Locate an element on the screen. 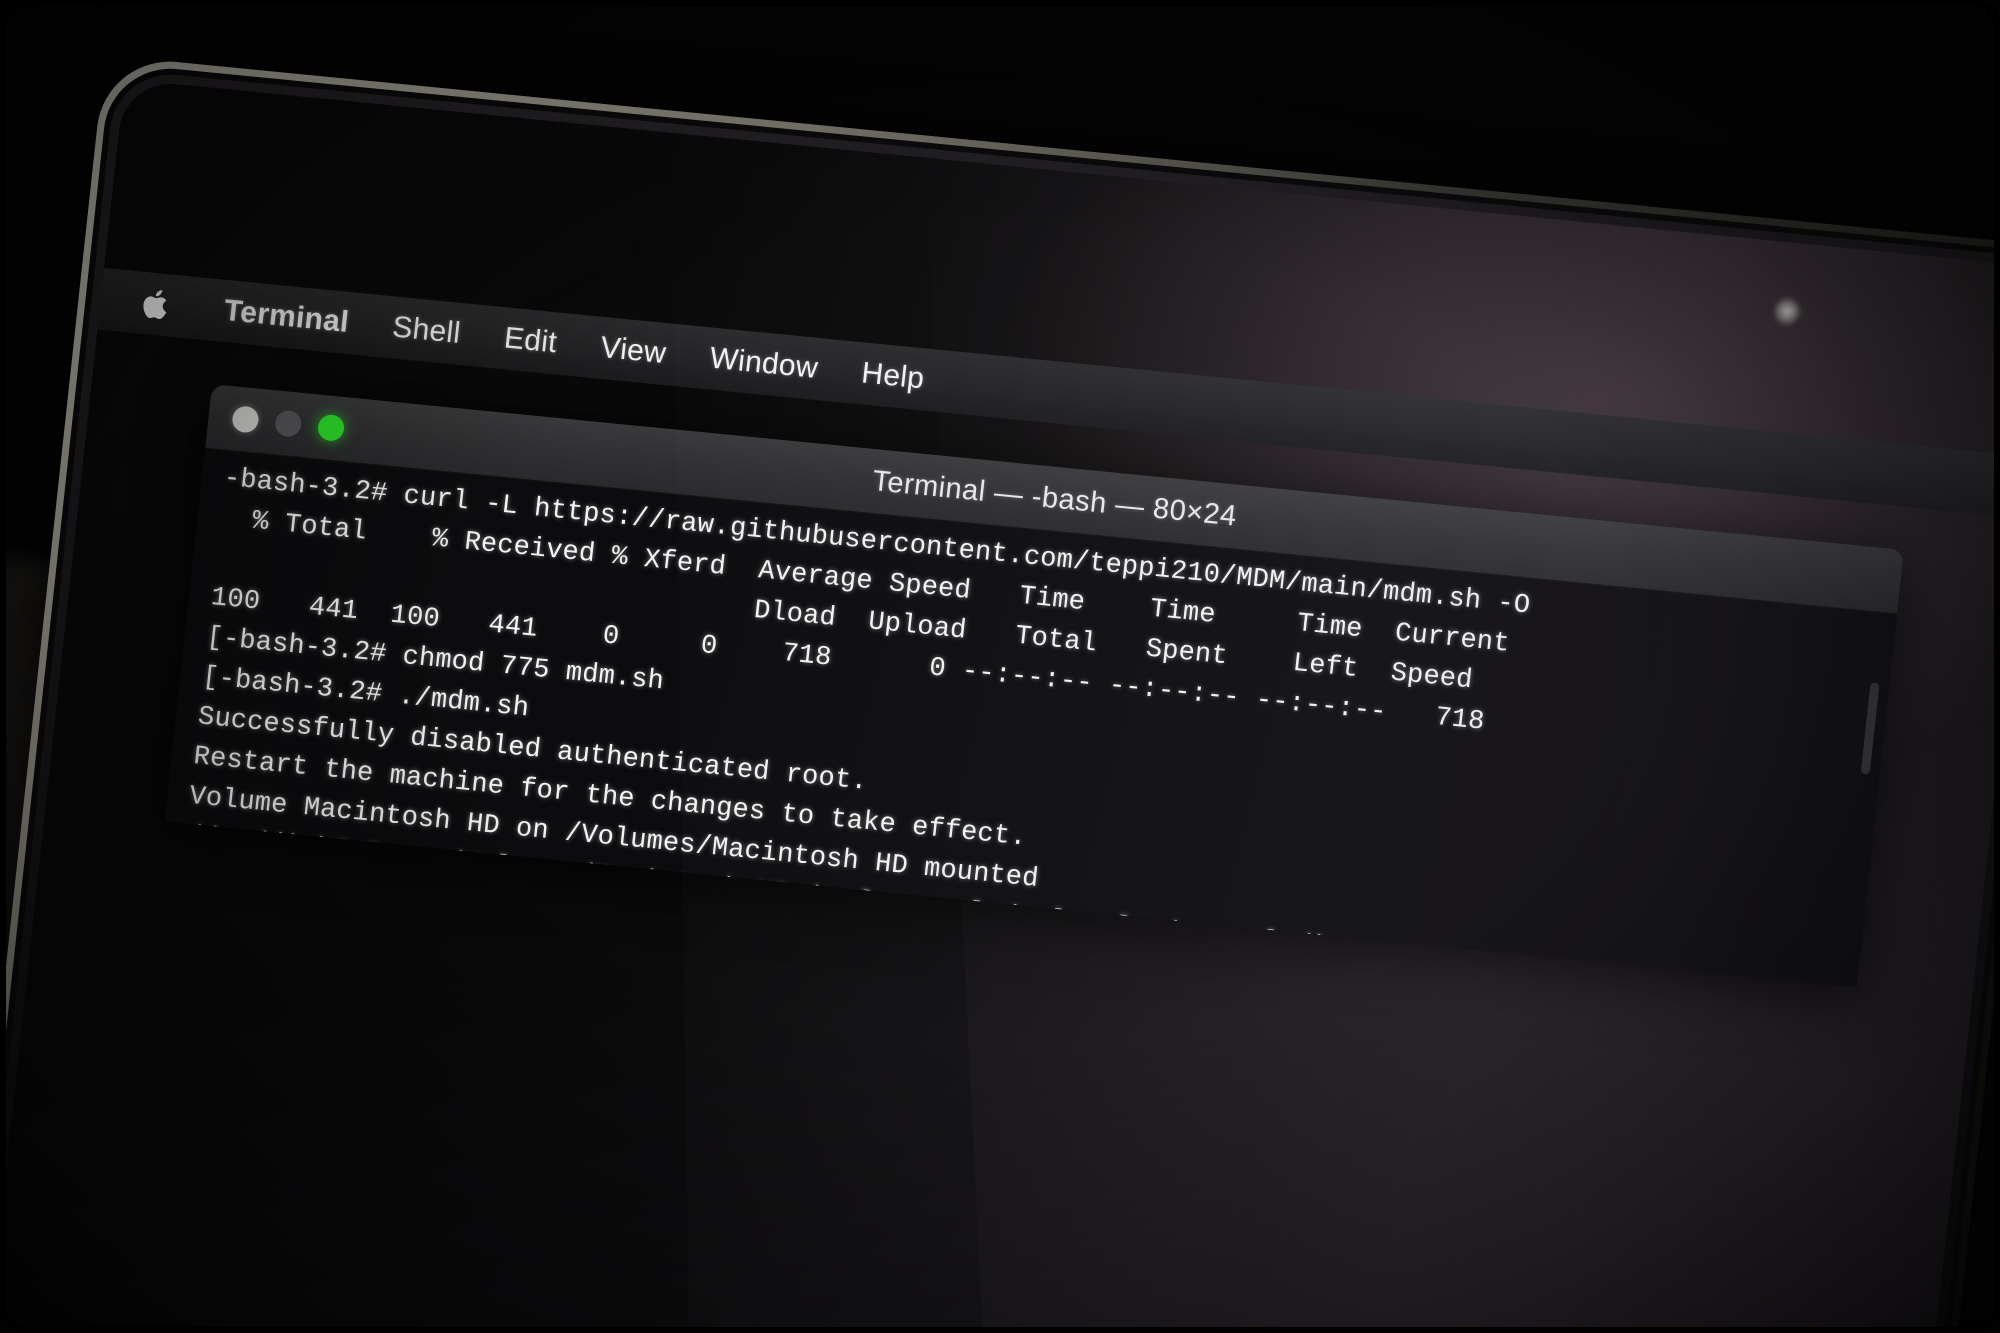 The width and height of the screenshot is (2000, 1333). menu-item-terminal: Terminal is located at coordinates (286, 317).